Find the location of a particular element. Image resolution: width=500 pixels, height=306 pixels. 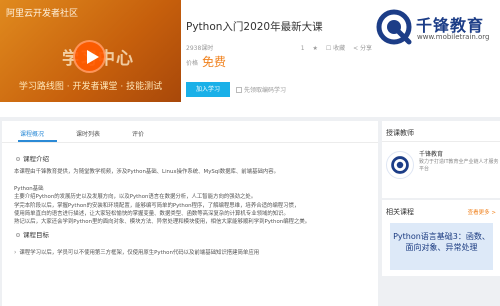

related-course-thumbnail: Python语言基础3：函数、面向对象、异常处理 is located at coordinates (441, 246).